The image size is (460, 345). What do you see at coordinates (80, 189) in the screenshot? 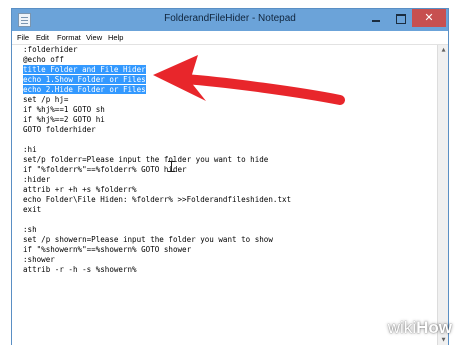
I see `code-line-text: attrib +r +h +s %folderr%` at bounding box center [80, 189].